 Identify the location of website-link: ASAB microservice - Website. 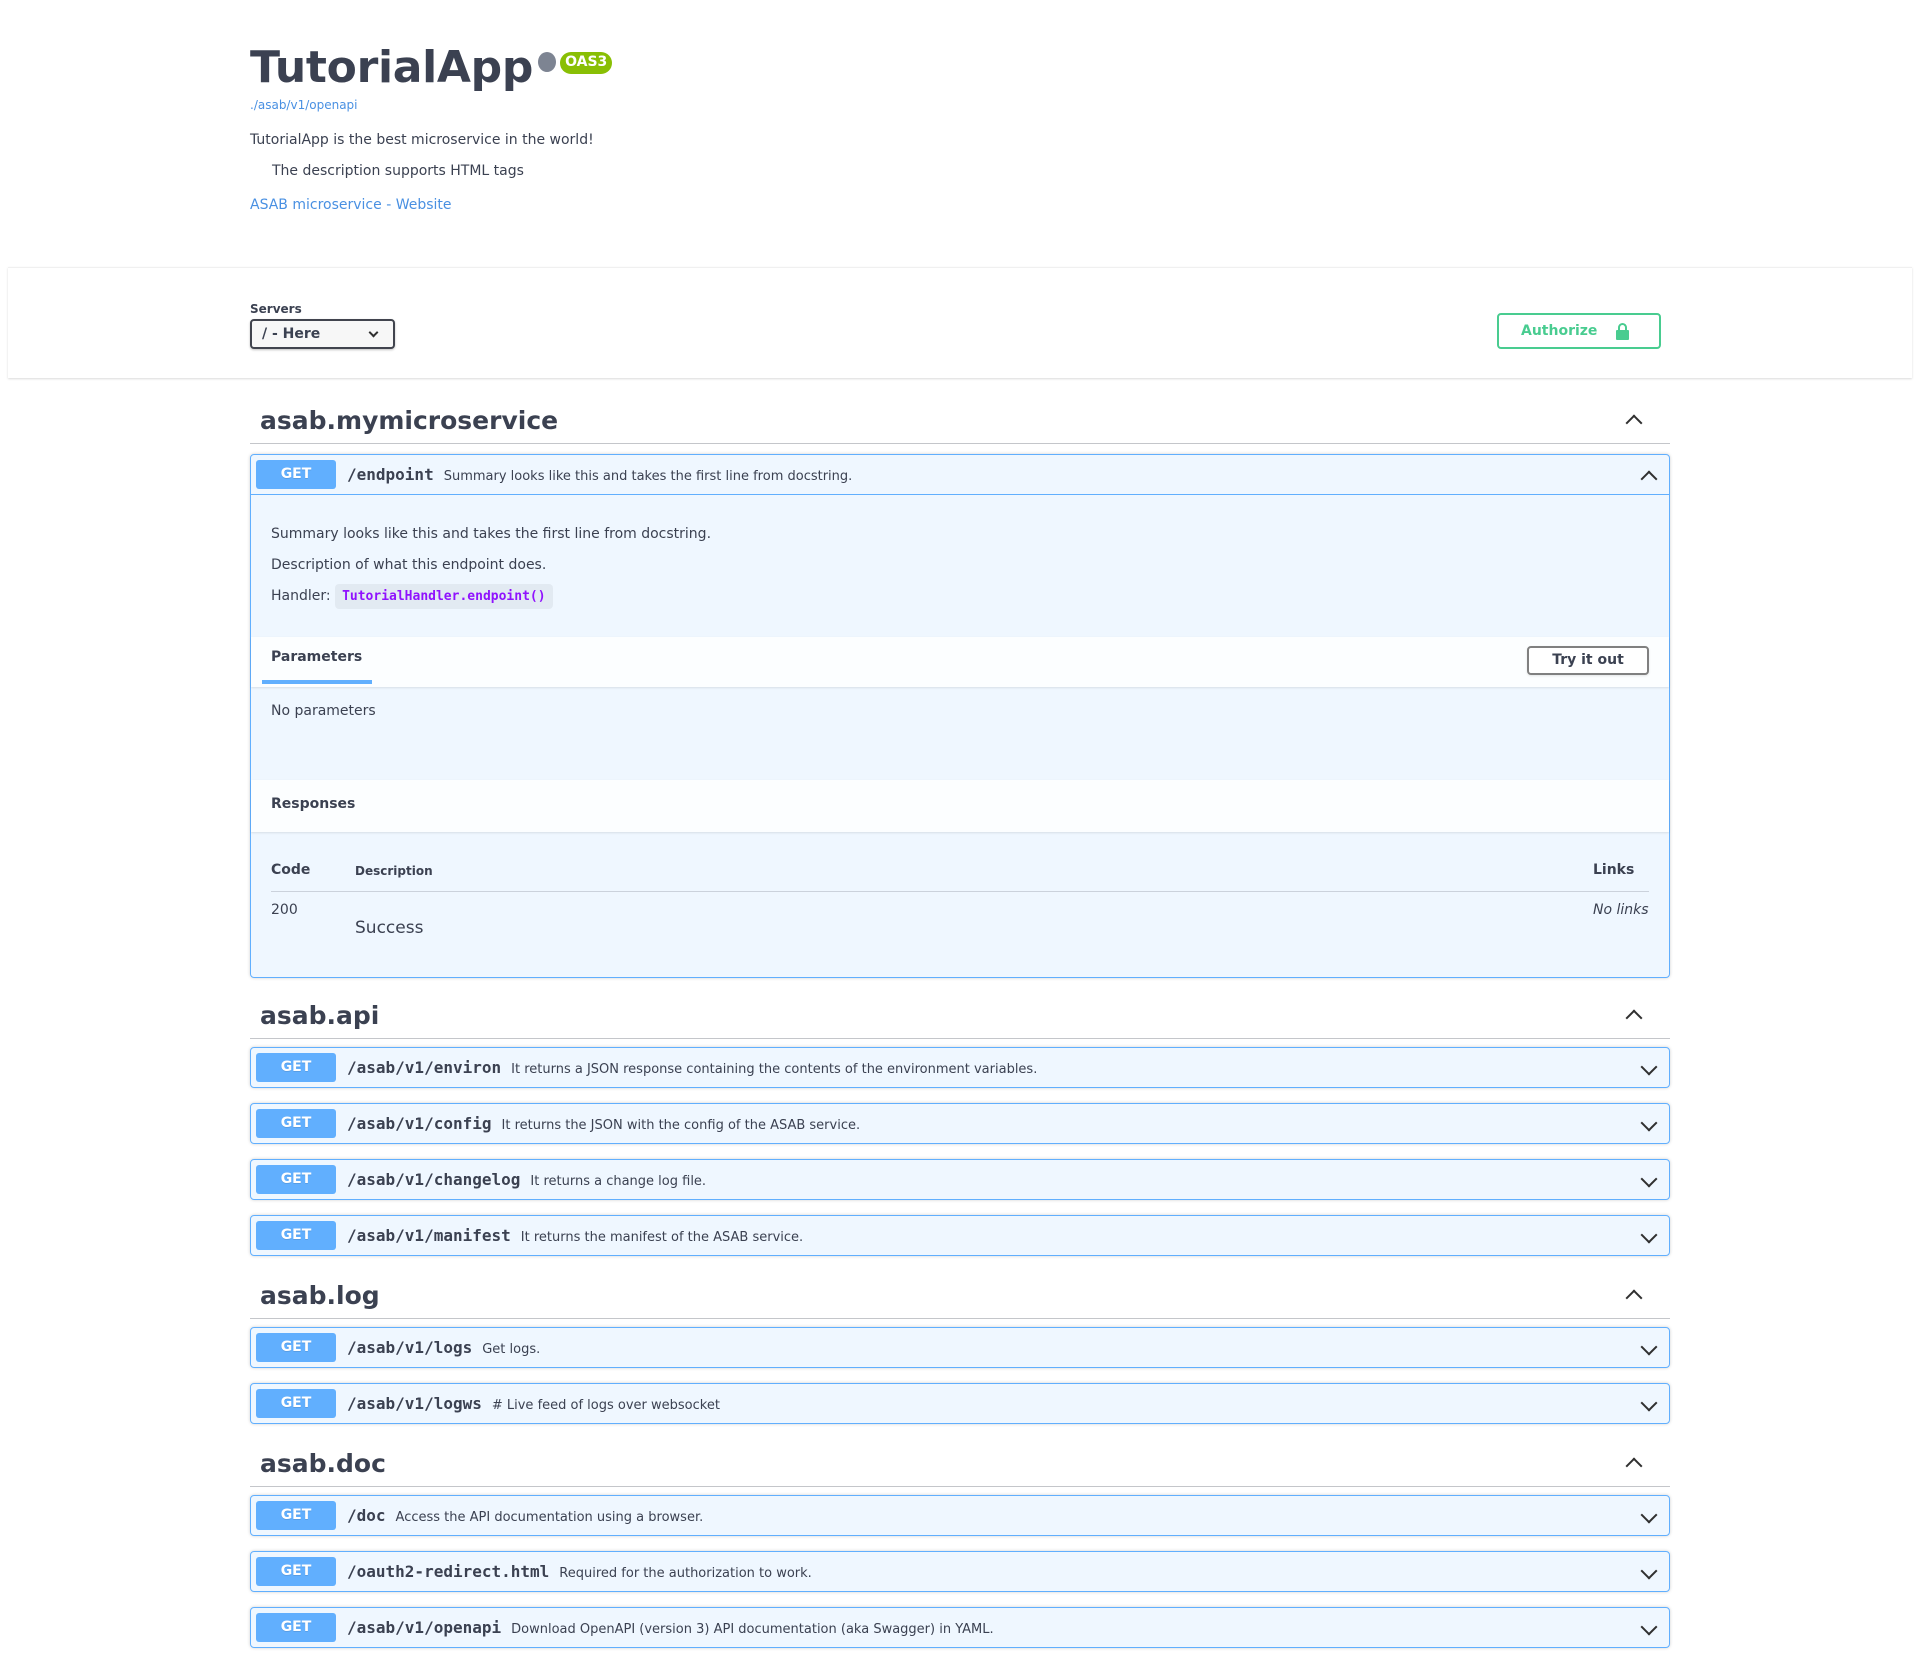
(960, 205).